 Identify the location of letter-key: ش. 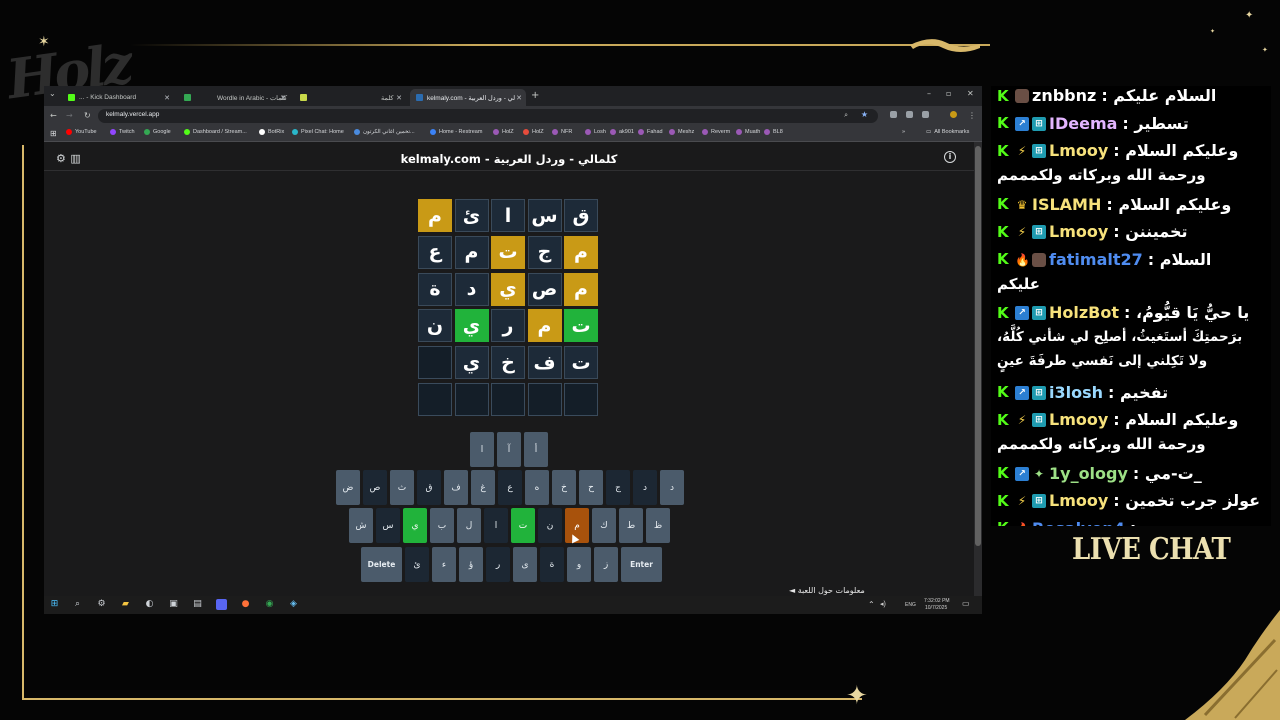
(361, 525).